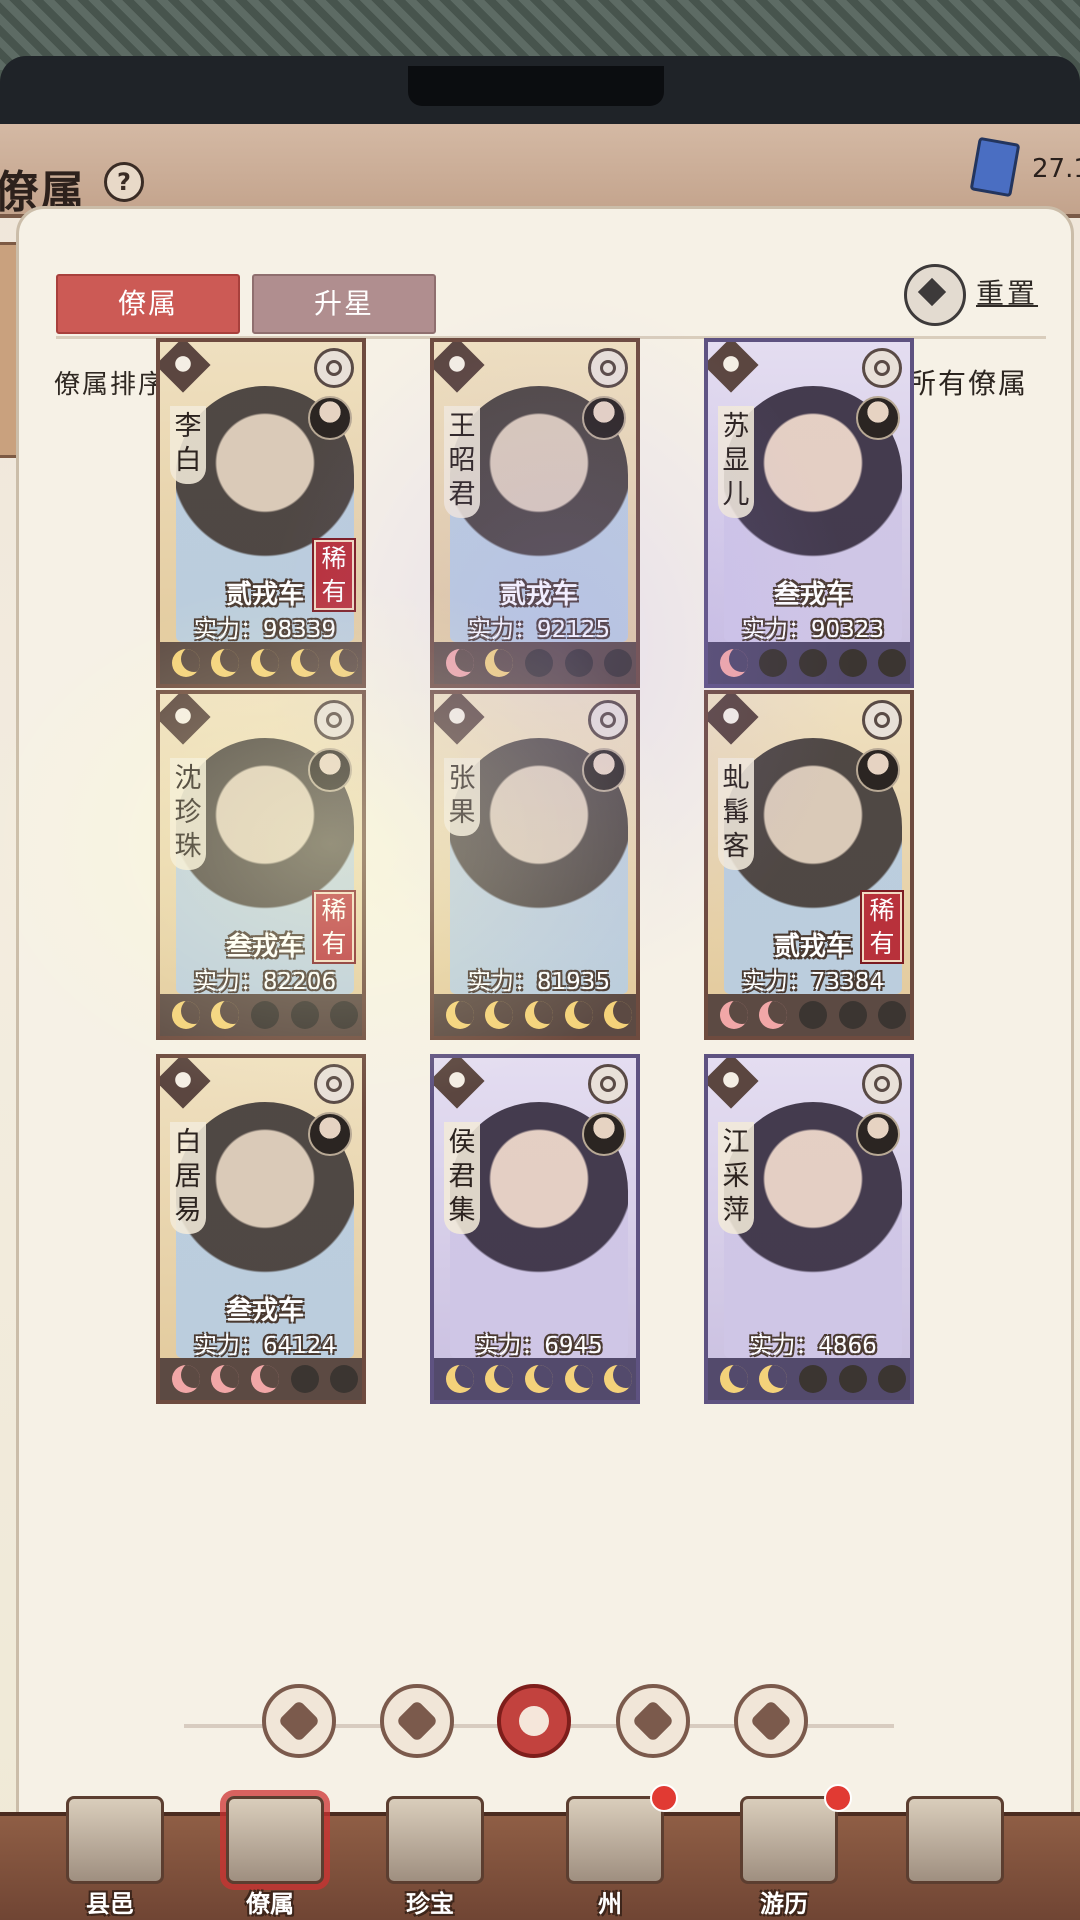  Describe the element at coordinates (838, 1798) in the screenshot. I see `notification-dot` at that location.